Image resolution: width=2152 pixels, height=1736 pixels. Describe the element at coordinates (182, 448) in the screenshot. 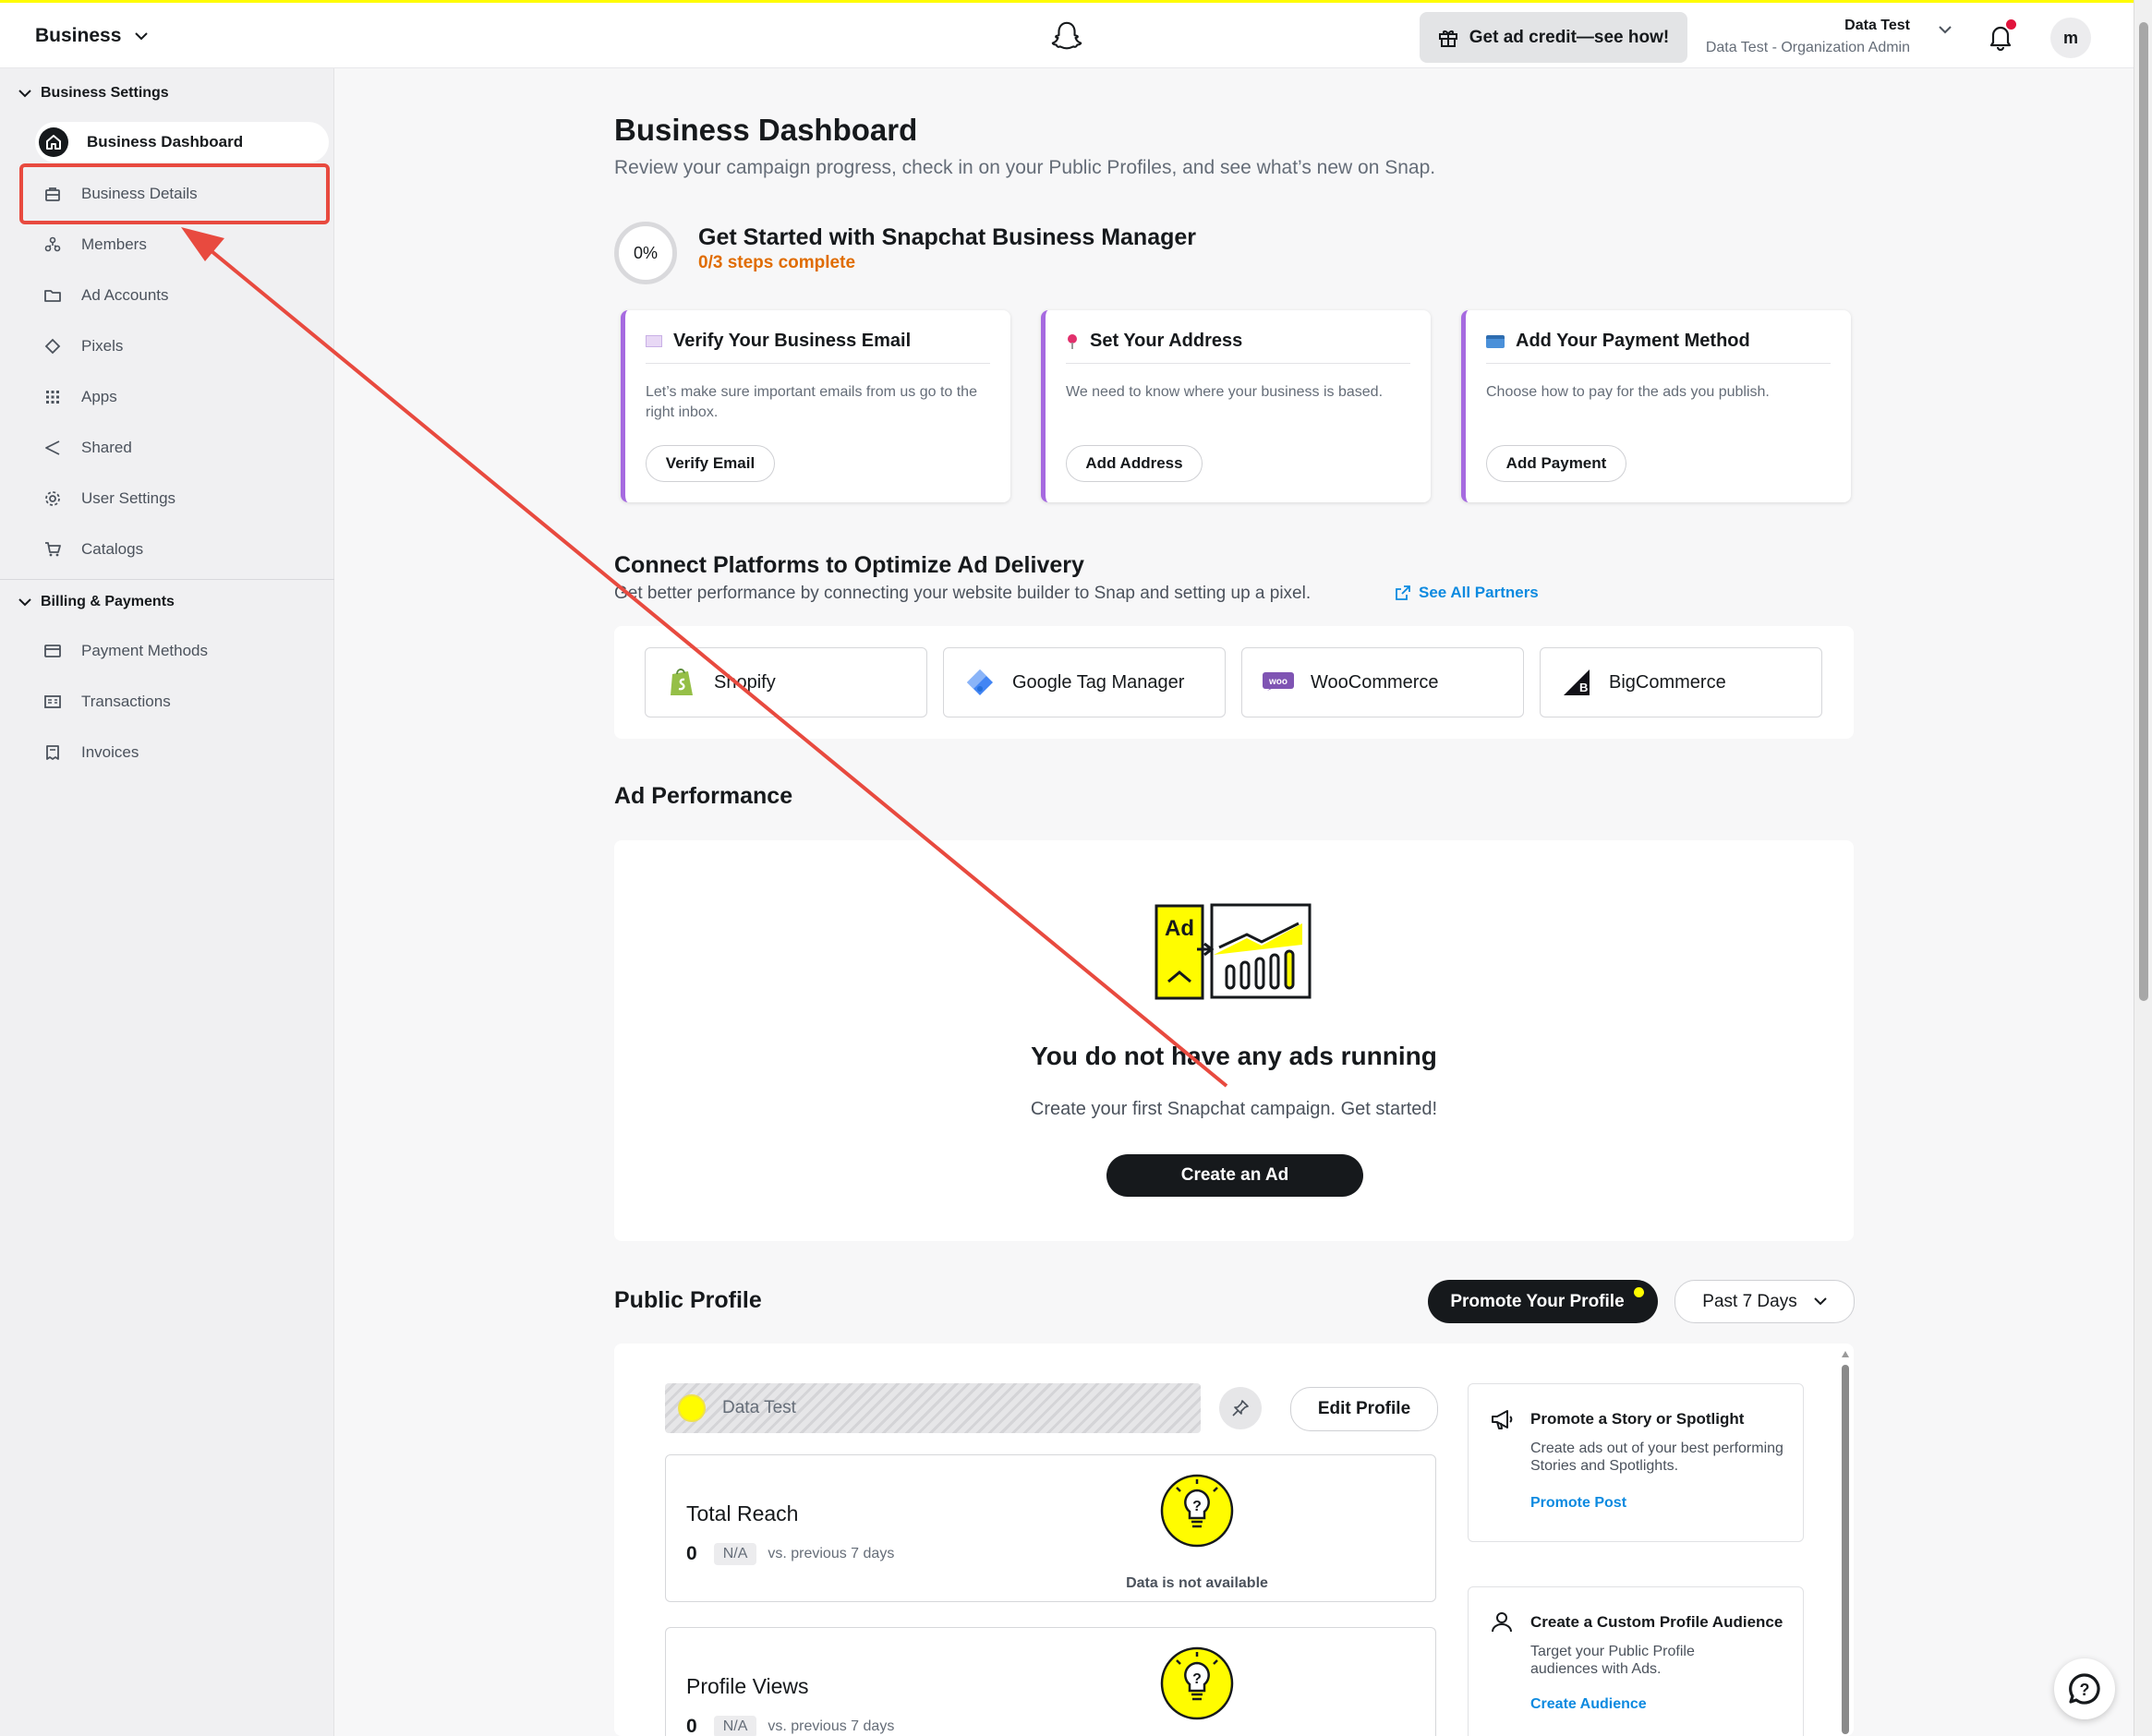

I see `sidebar-item-shared: Shared` at that location.